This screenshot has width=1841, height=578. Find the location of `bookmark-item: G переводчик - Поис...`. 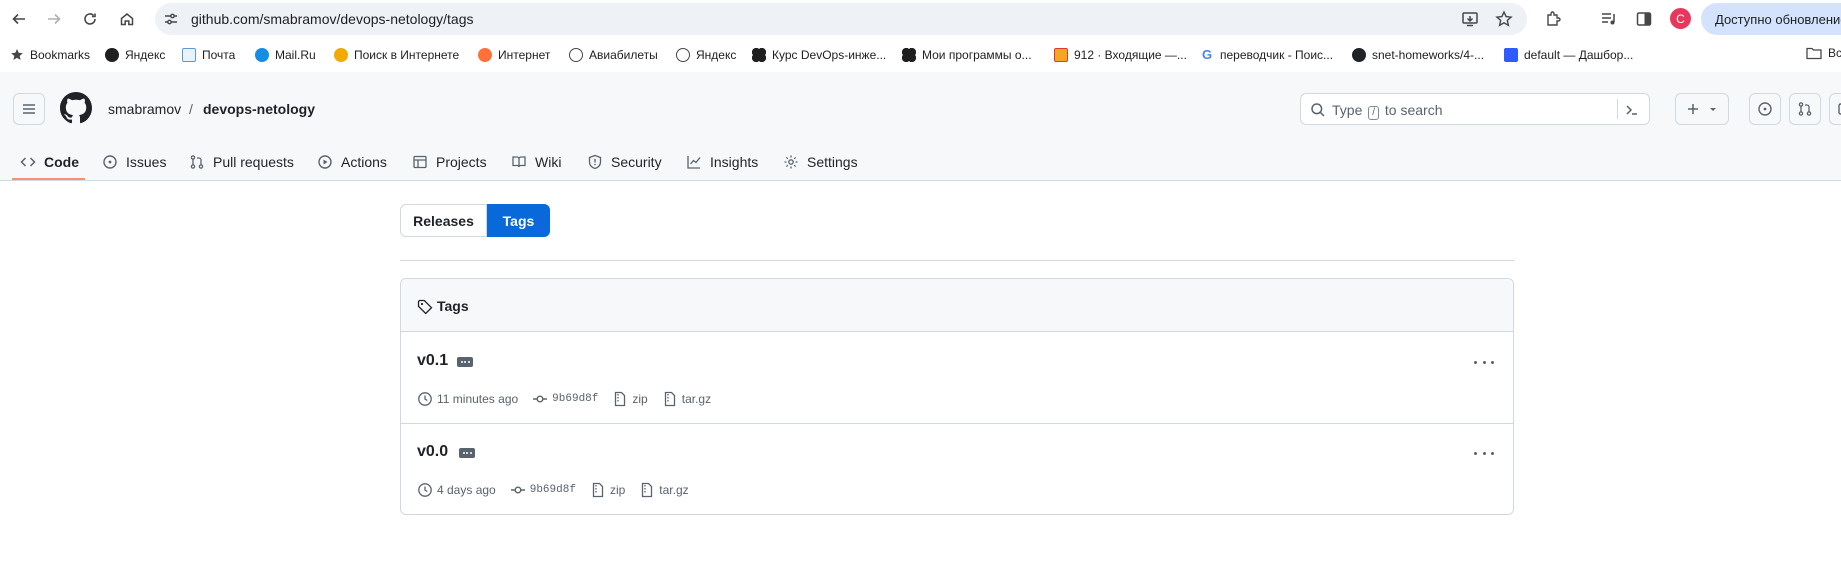

bookmark-item: G переводчик - Поис... is located at coordinates (1266, 55).